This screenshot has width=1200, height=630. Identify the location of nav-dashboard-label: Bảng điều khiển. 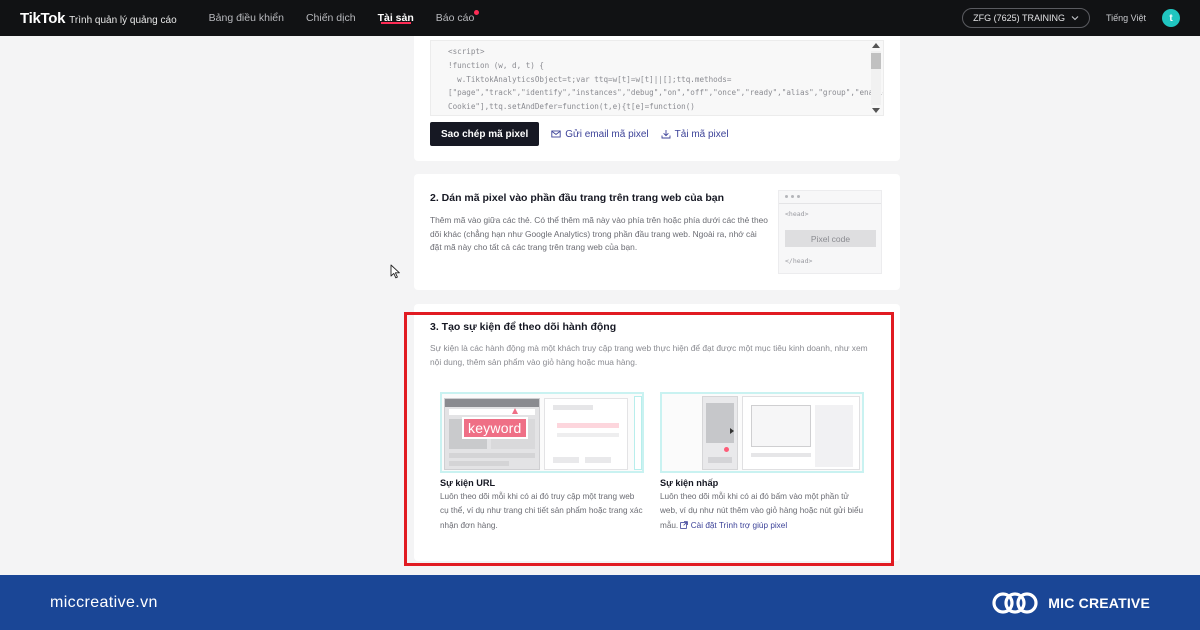
(246, 18).